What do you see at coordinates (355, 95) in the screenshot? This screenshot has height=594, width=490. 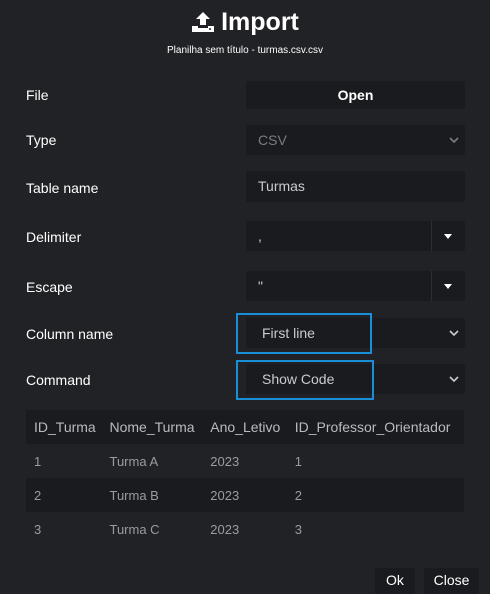 I see `open-file-button: Open` at bounding box center [355, 95].